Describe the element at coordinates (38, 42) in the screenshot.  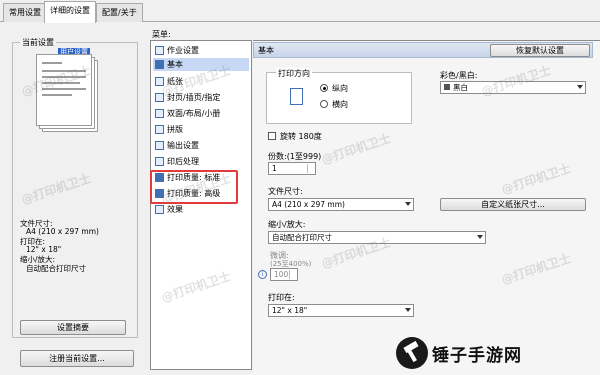
I see `current-settings-title: 当前设置` at that location.